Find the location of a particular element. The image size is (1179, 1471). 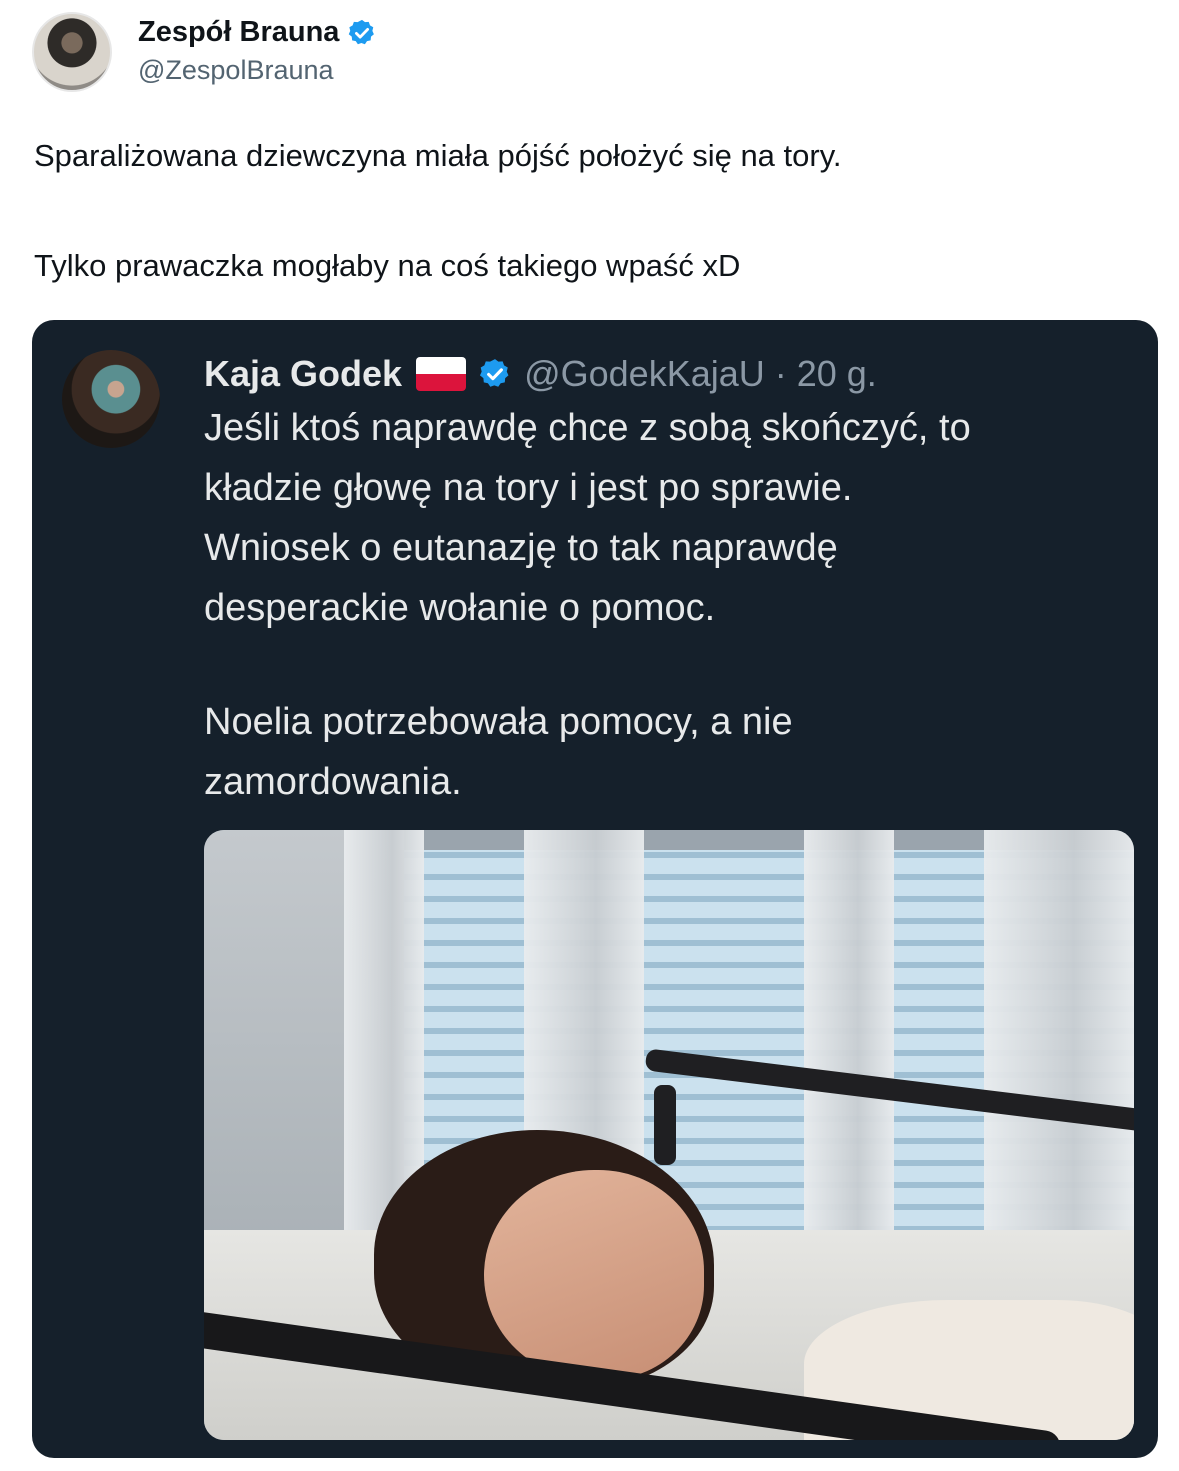

quoted-text-line2: kładzie głowę na tory i jest po sprawie. is located at coordinates (528, 488).